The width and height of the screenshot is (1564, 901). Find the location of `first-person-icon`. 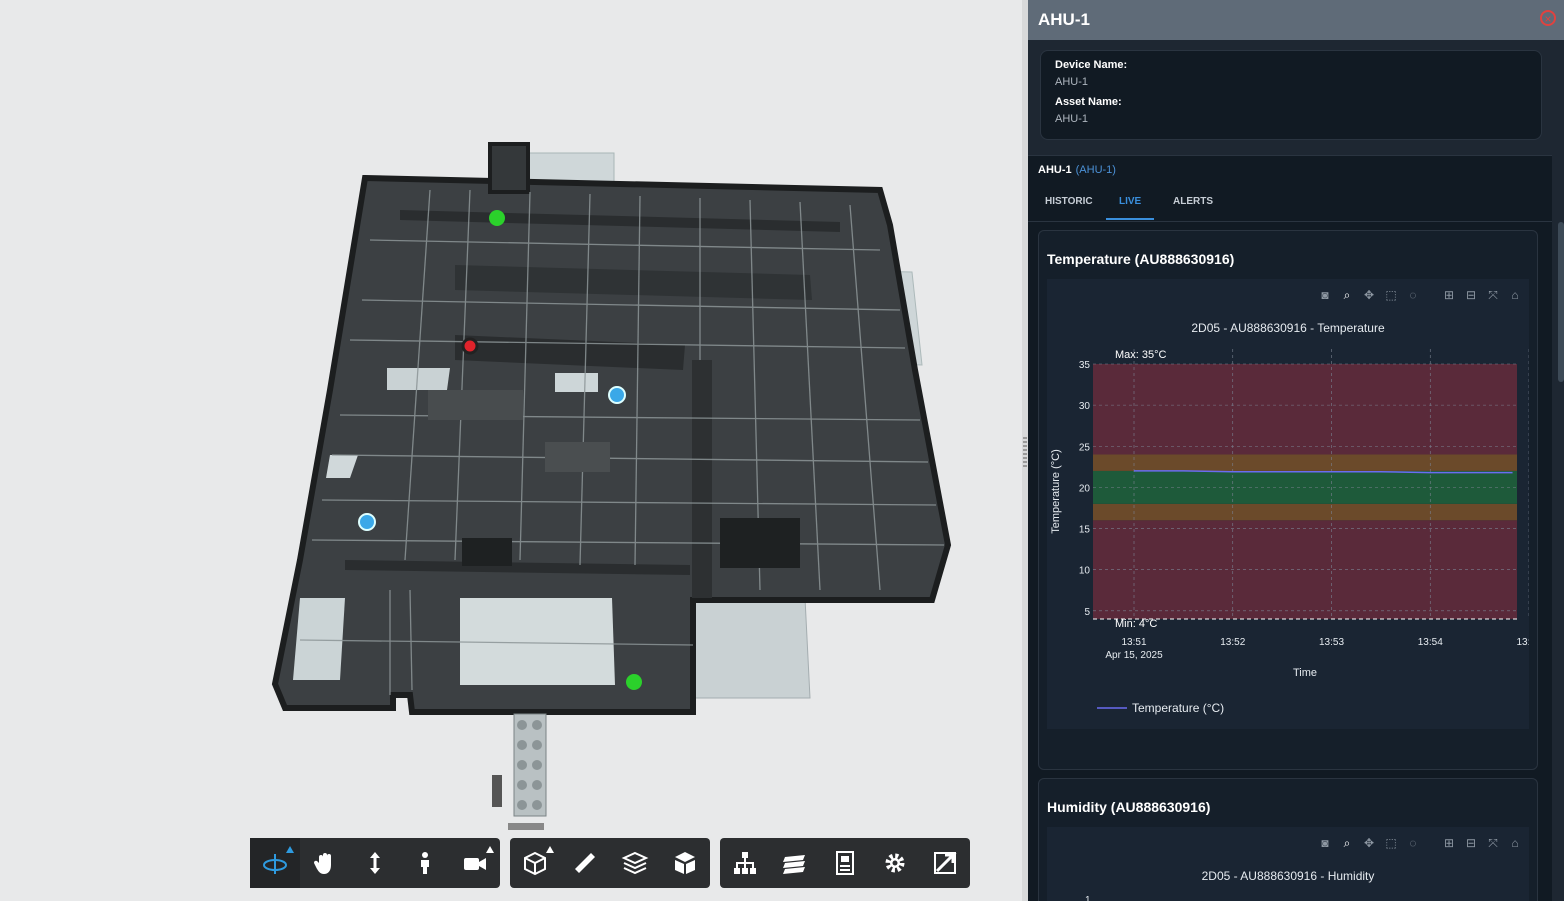

first-person-icon is located at coordinates (425, 863).